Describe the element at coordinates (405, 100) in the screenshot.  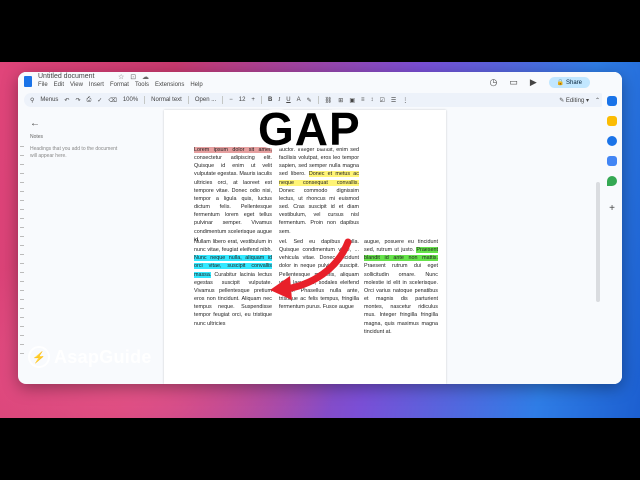
I see `more-icon: ⋮` at that location.